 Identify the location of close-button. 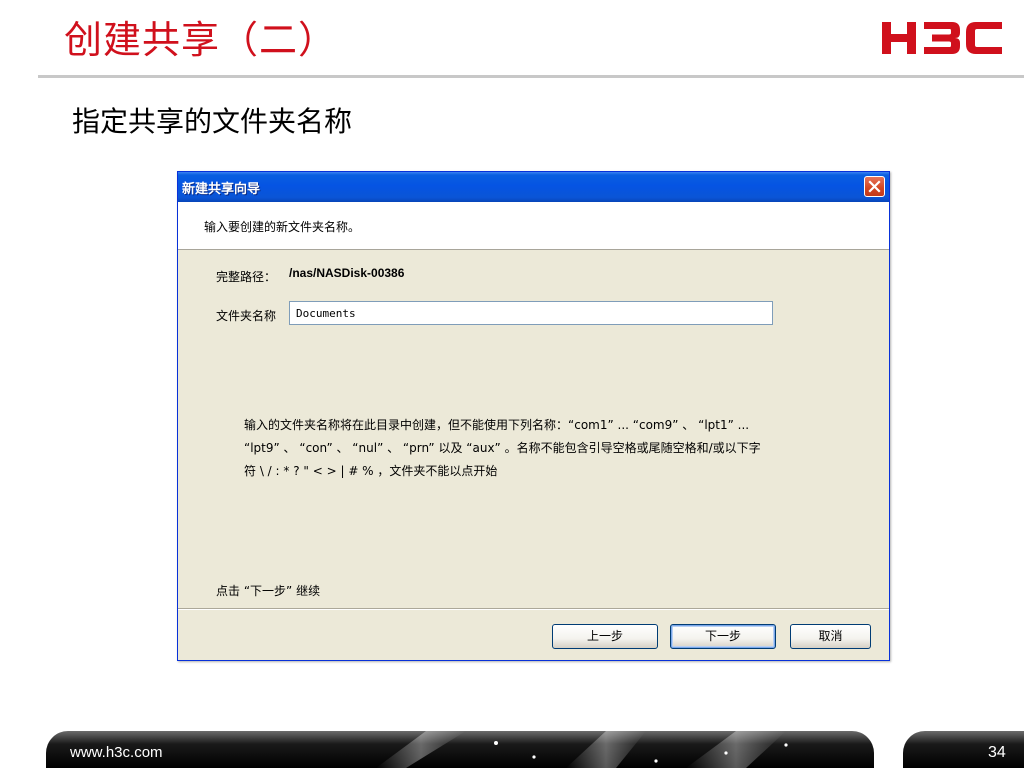
(874, 186).